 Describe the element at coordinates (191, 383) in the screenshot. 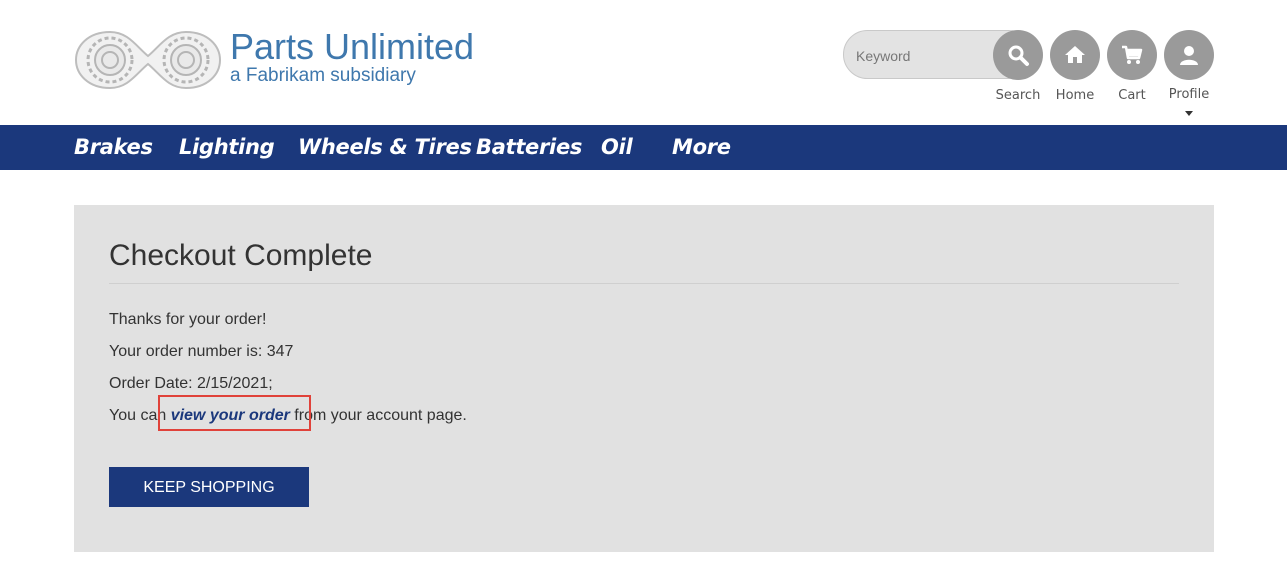

I see `order-date-text: Order Date: 2/15/2021;` at that location.